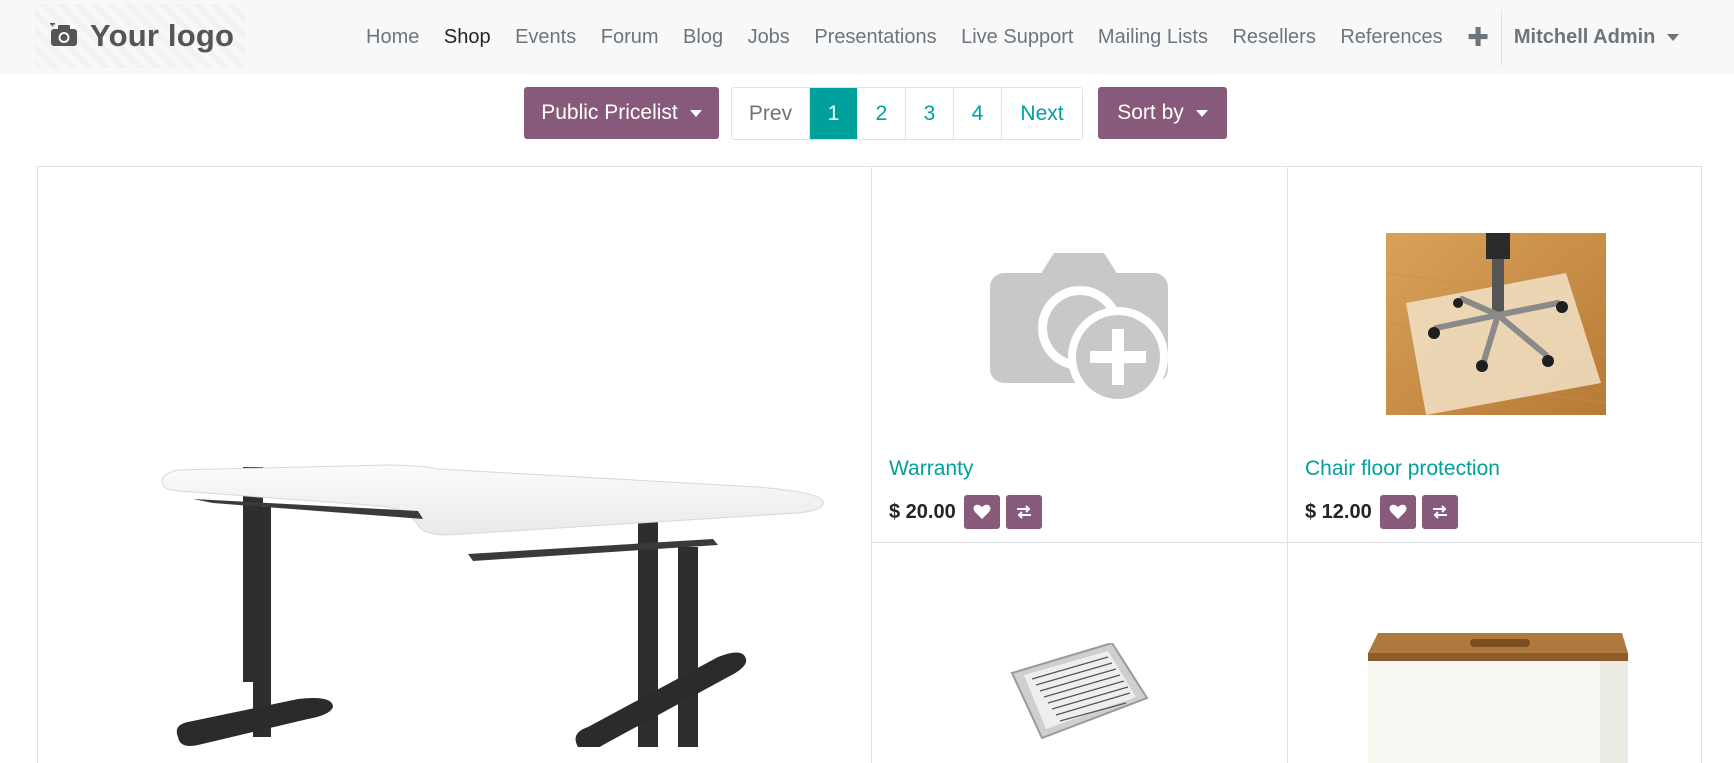 Image resolution: width=1734 pixels, height=763 pixels. I want to click on product-card-storage-box, so click(1495, 653).